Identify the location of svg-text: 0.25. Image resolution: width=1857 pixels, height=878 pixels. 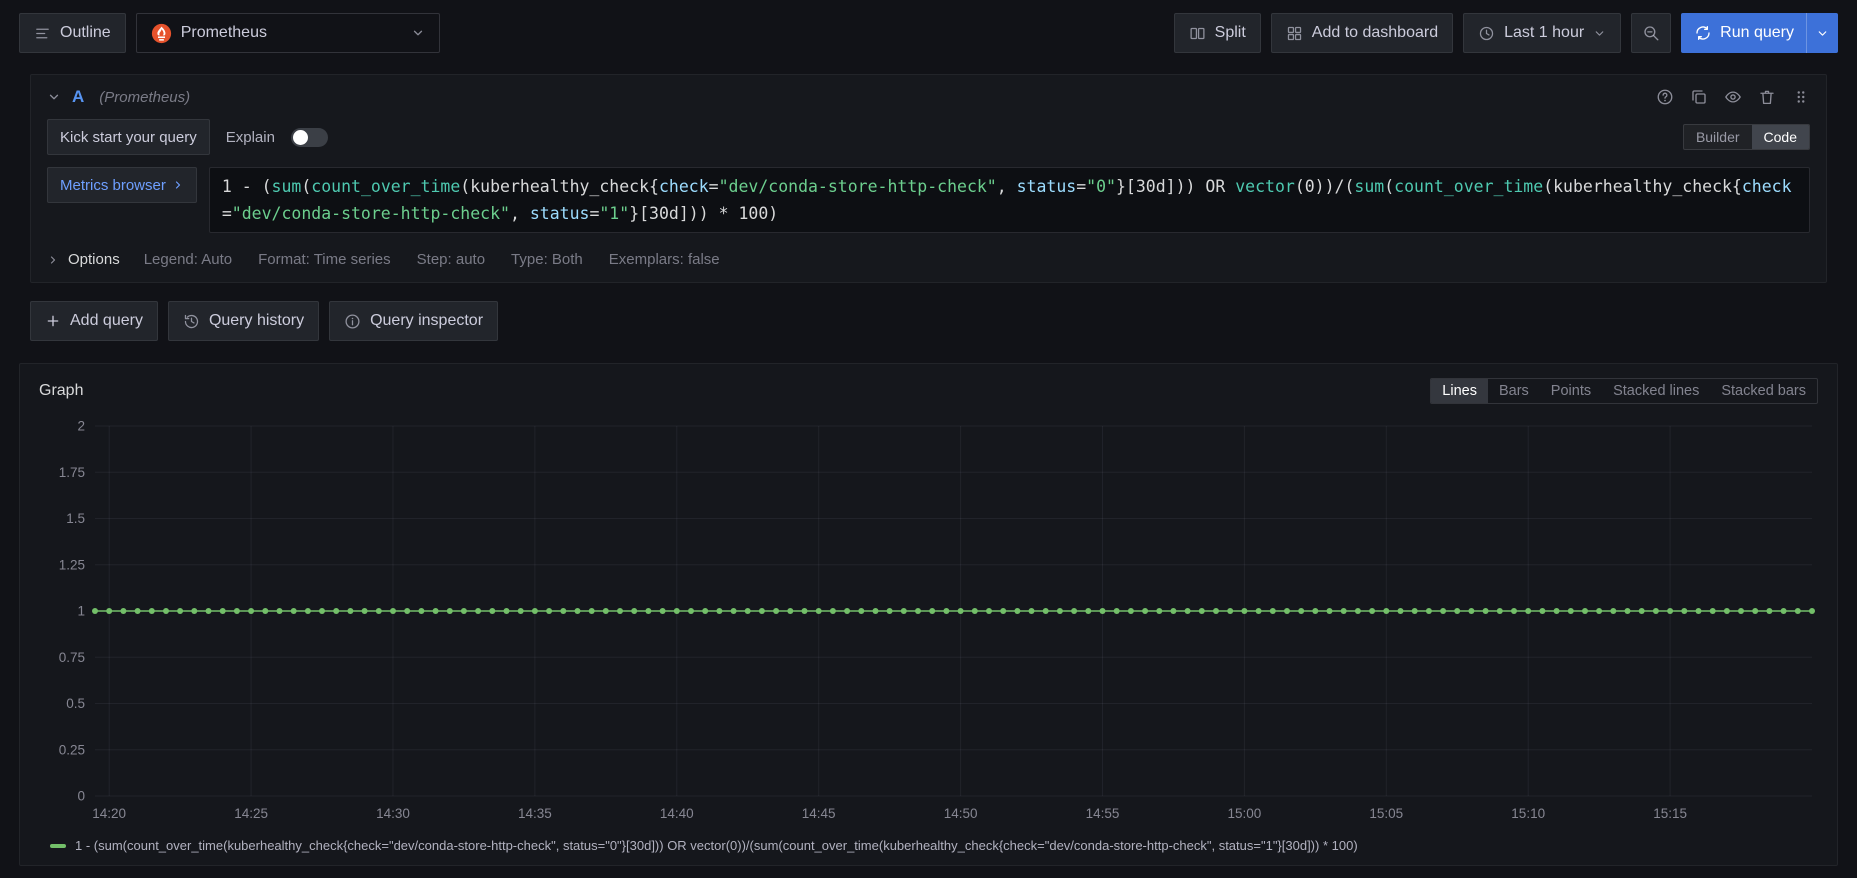
(72, 749).